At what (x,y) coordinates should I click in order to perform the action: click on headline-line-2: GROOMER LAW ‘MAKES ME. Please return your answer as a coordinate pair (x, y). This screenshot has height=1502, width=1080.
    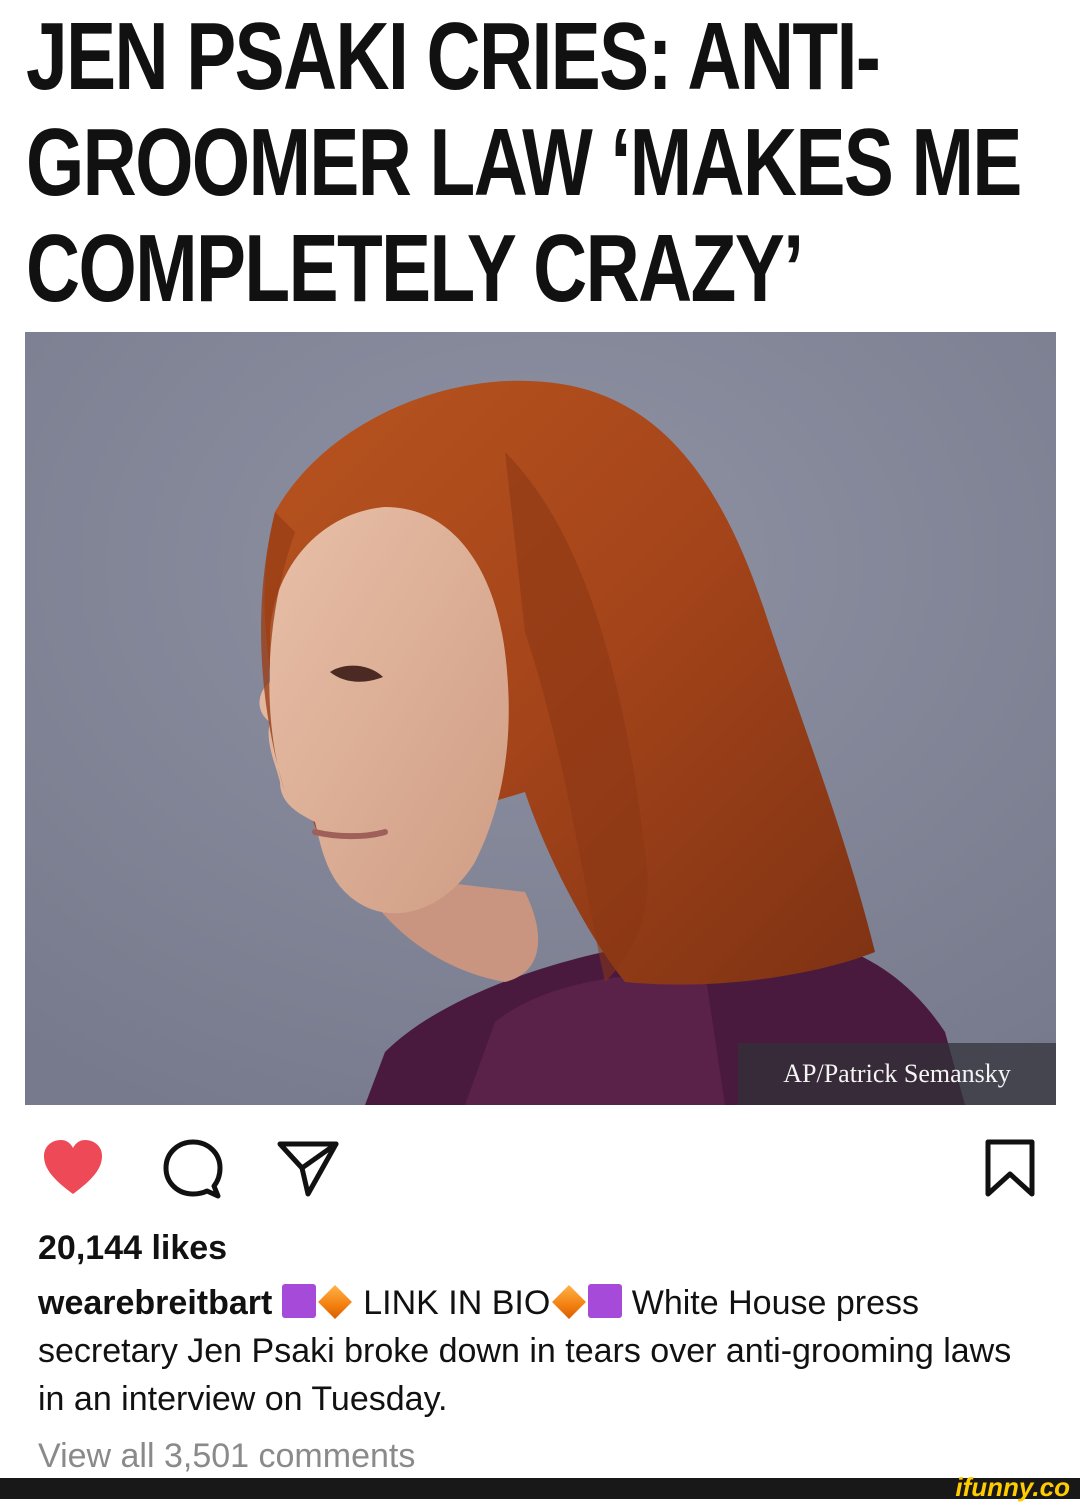
    Looking at the image, I should click on (524, 162).